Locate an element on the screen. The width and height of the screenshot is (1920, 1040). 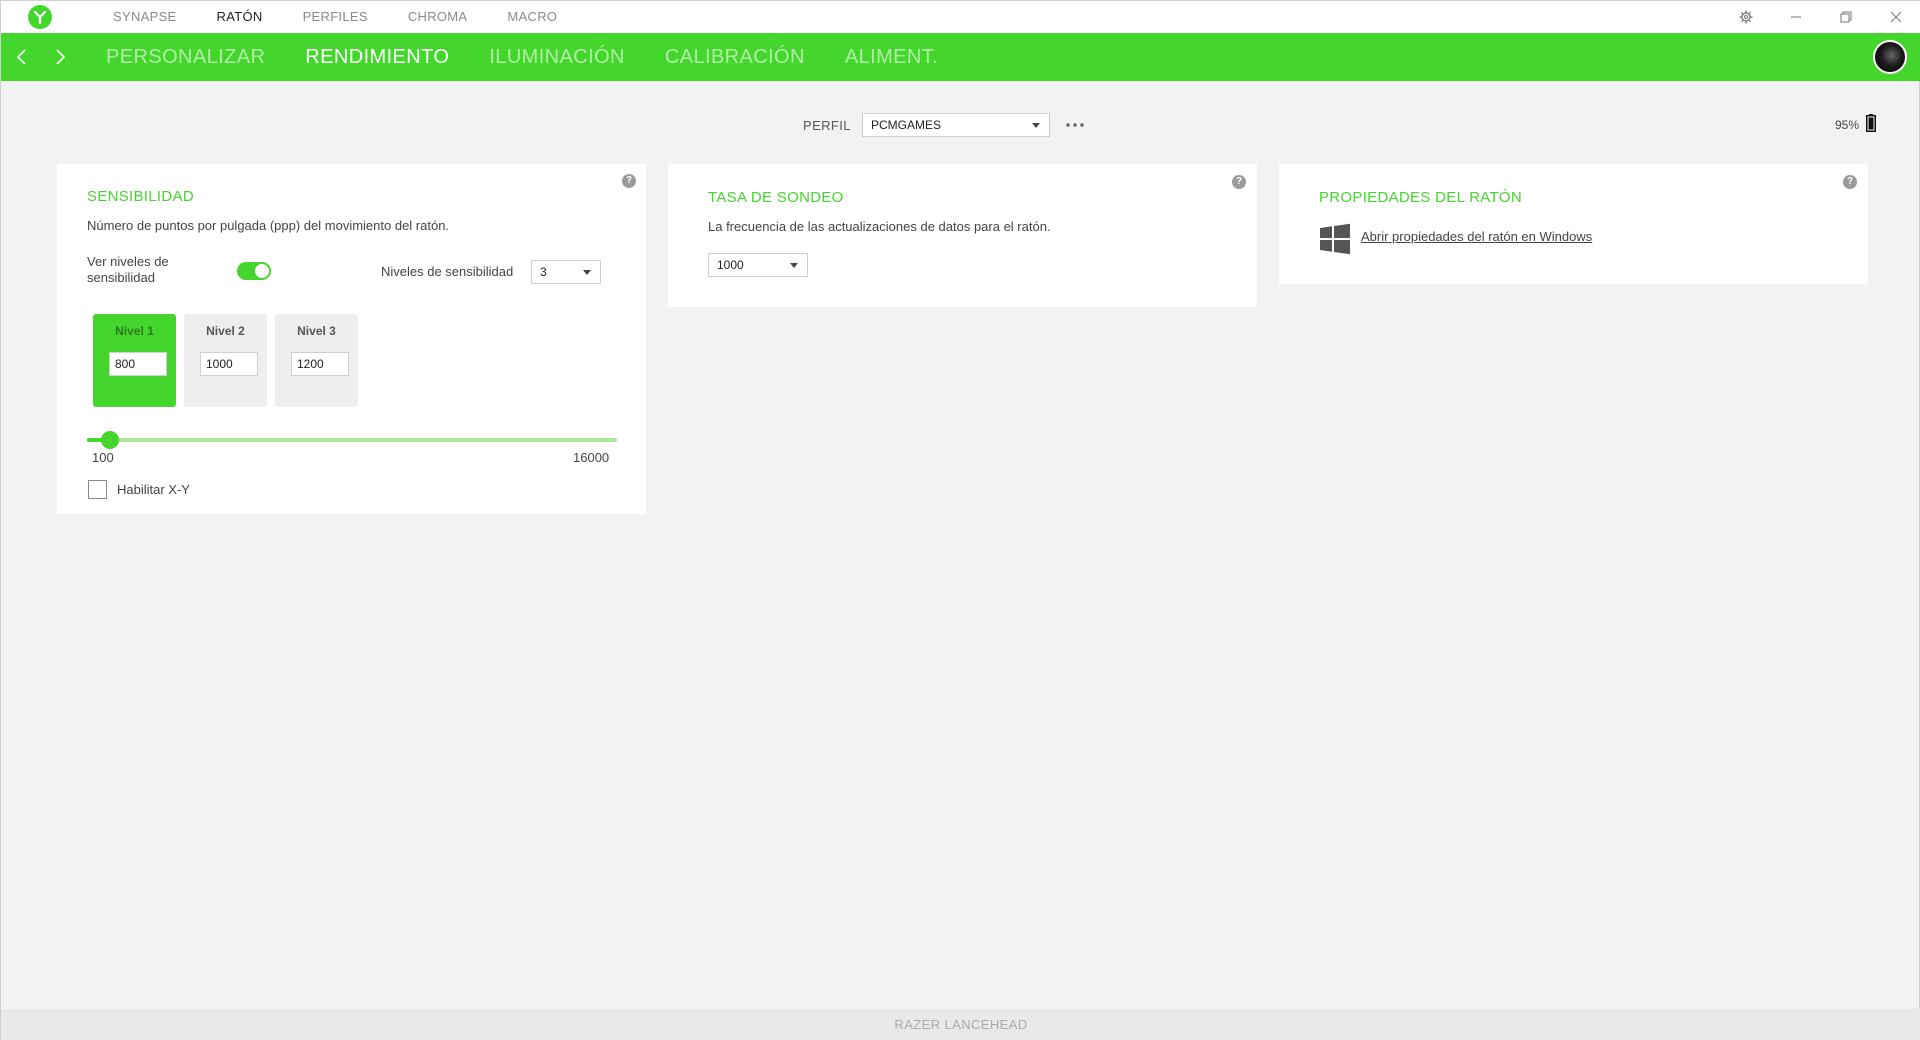
topnav-item-chroma: CHROMA is located at coordinates (438, 17).